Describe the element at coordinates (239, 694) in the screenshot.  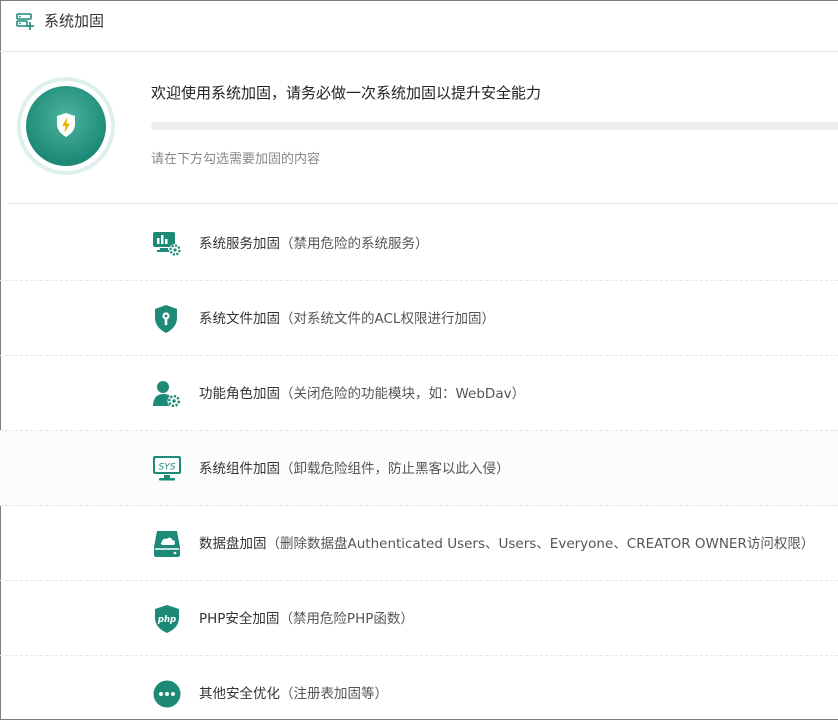
I see `item-title: 其他安全优化` at that location.